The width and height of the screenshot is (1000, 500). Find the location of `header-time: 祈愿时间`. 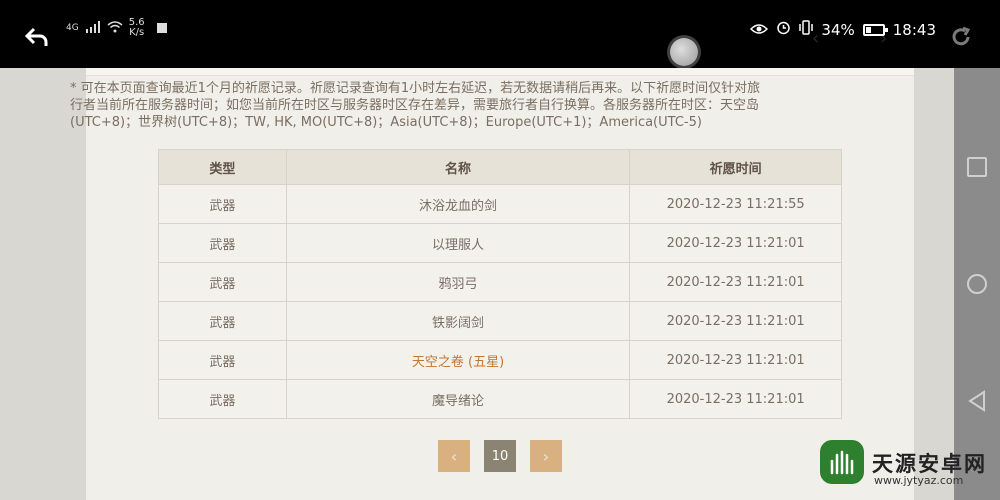

header-time: 祈愿时间 is located at coordinates (735, 167).